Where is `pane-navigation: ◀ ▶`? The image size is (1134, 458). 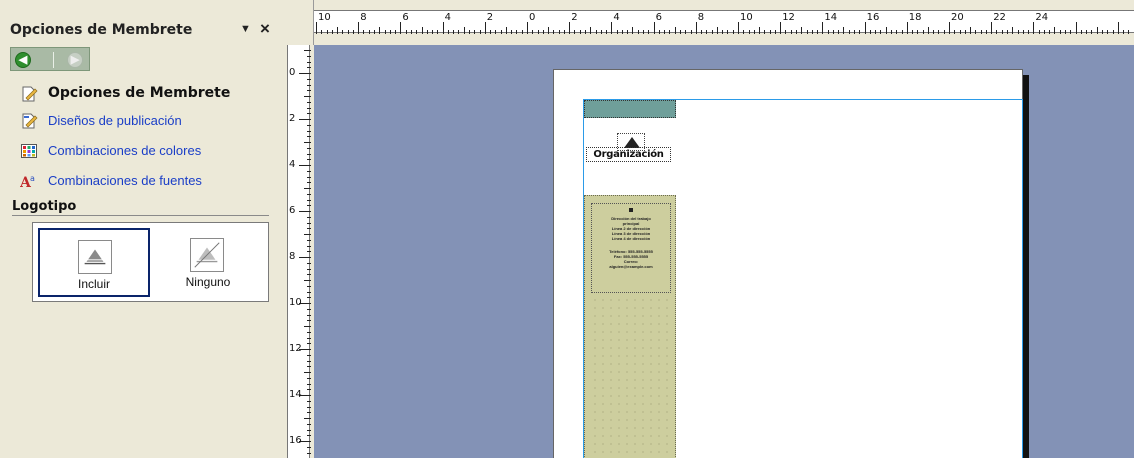
pane-navigation: ◀ ▶ is located at coordinates (50, 59).